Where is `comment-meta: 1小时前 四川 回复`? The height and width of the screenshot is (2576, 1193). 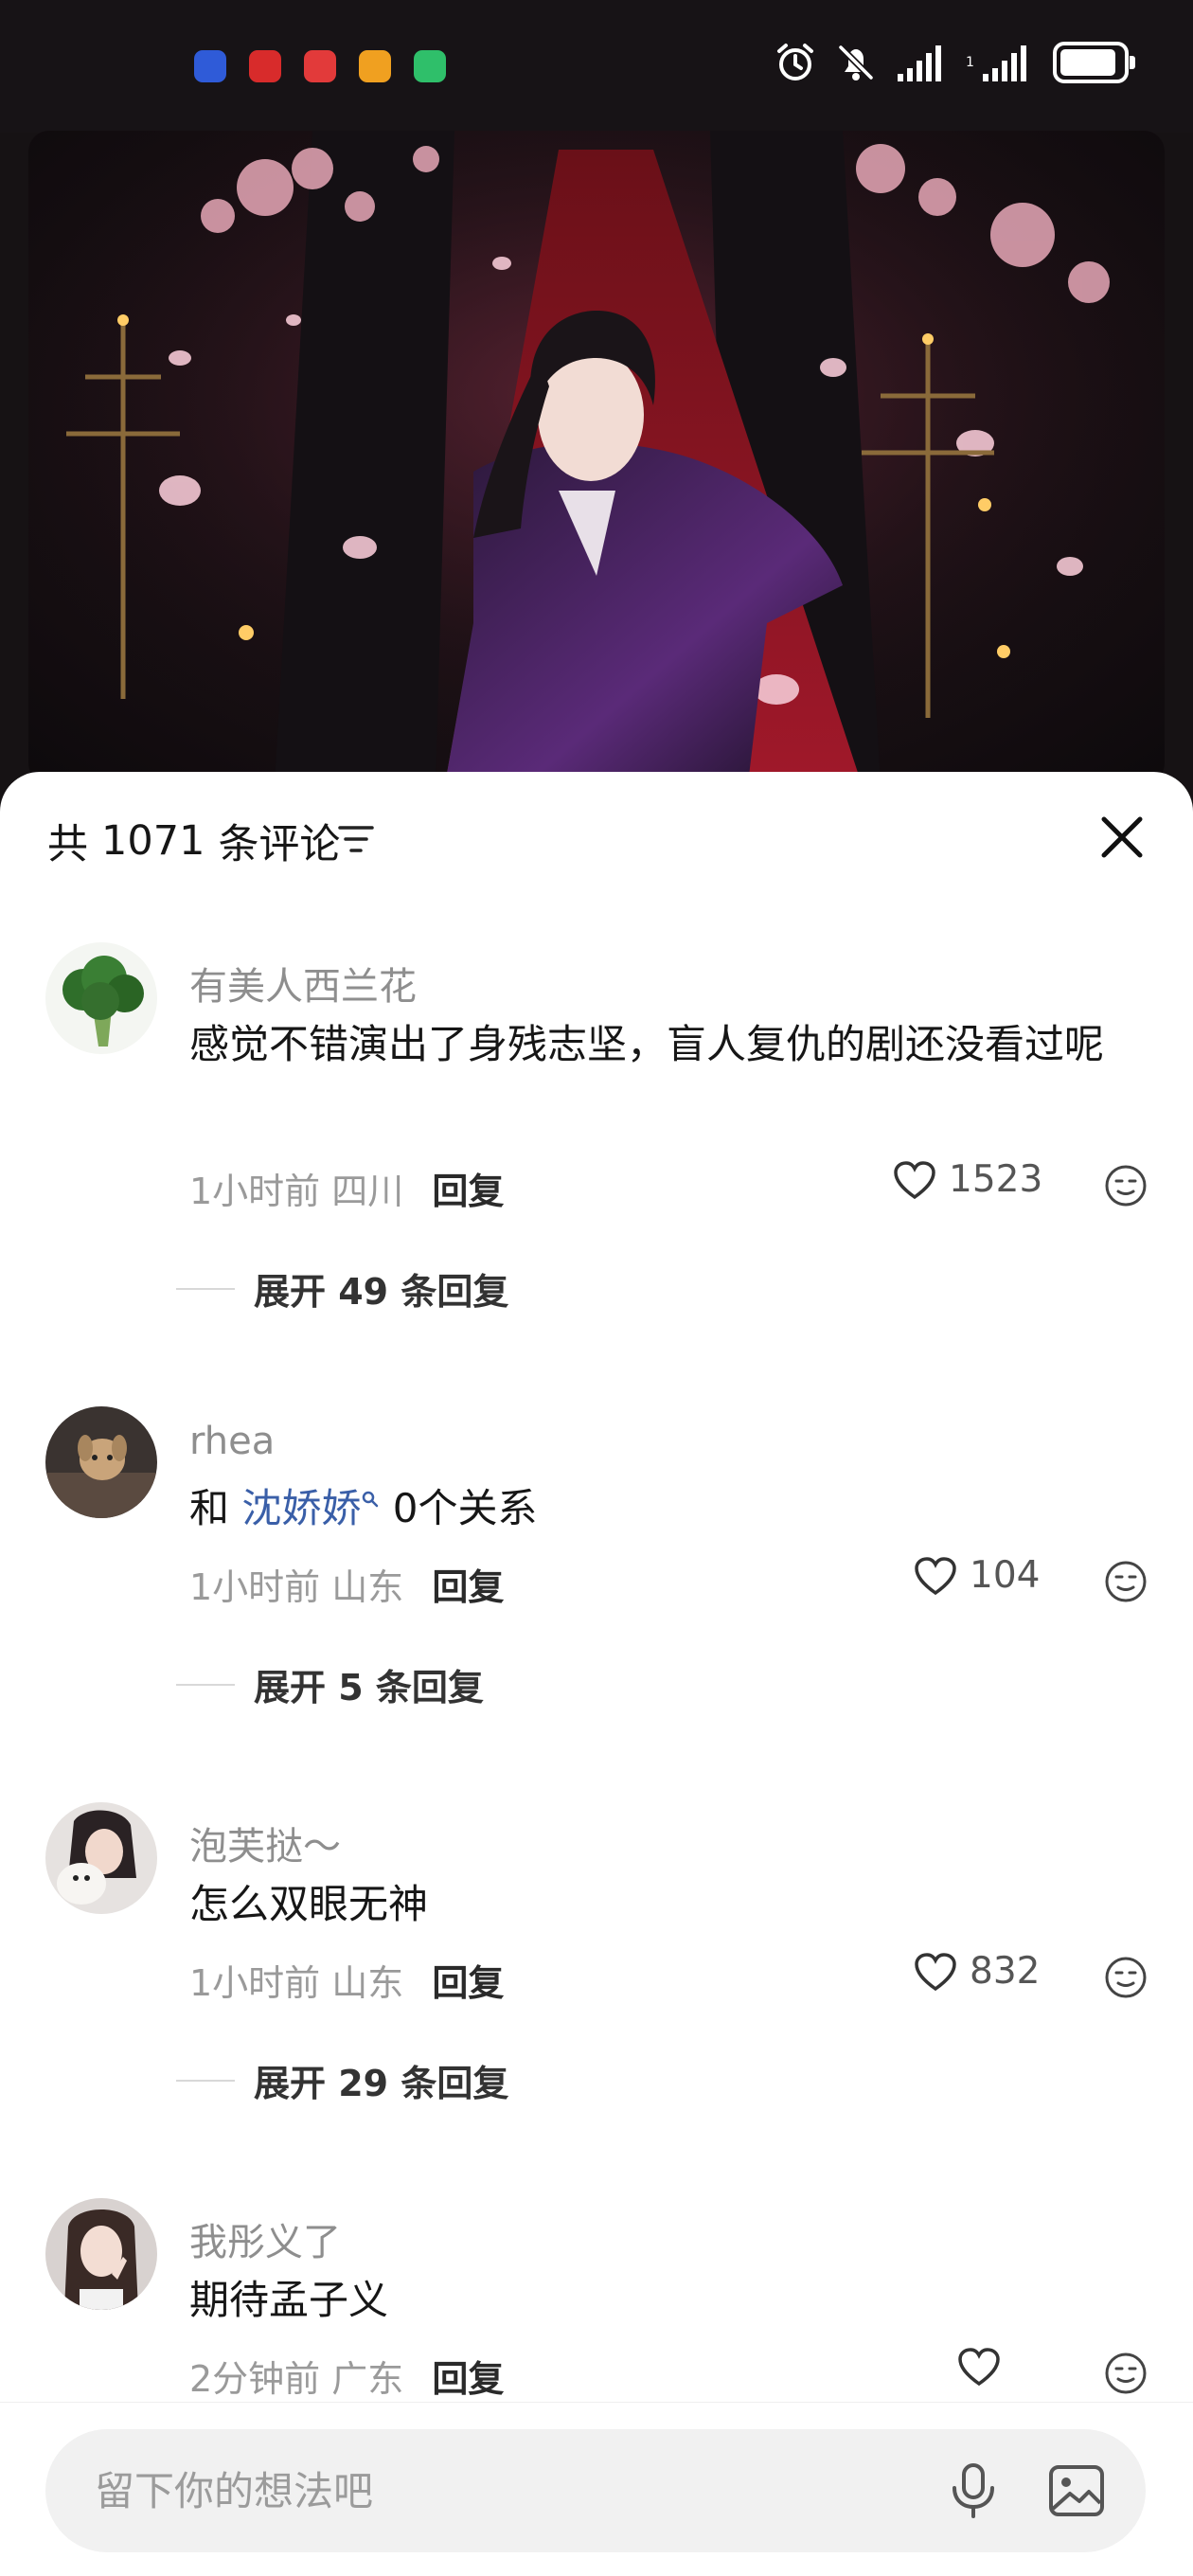
comment-meta: 1小时前 四川 回复 is located at coordinates (346, 1188).